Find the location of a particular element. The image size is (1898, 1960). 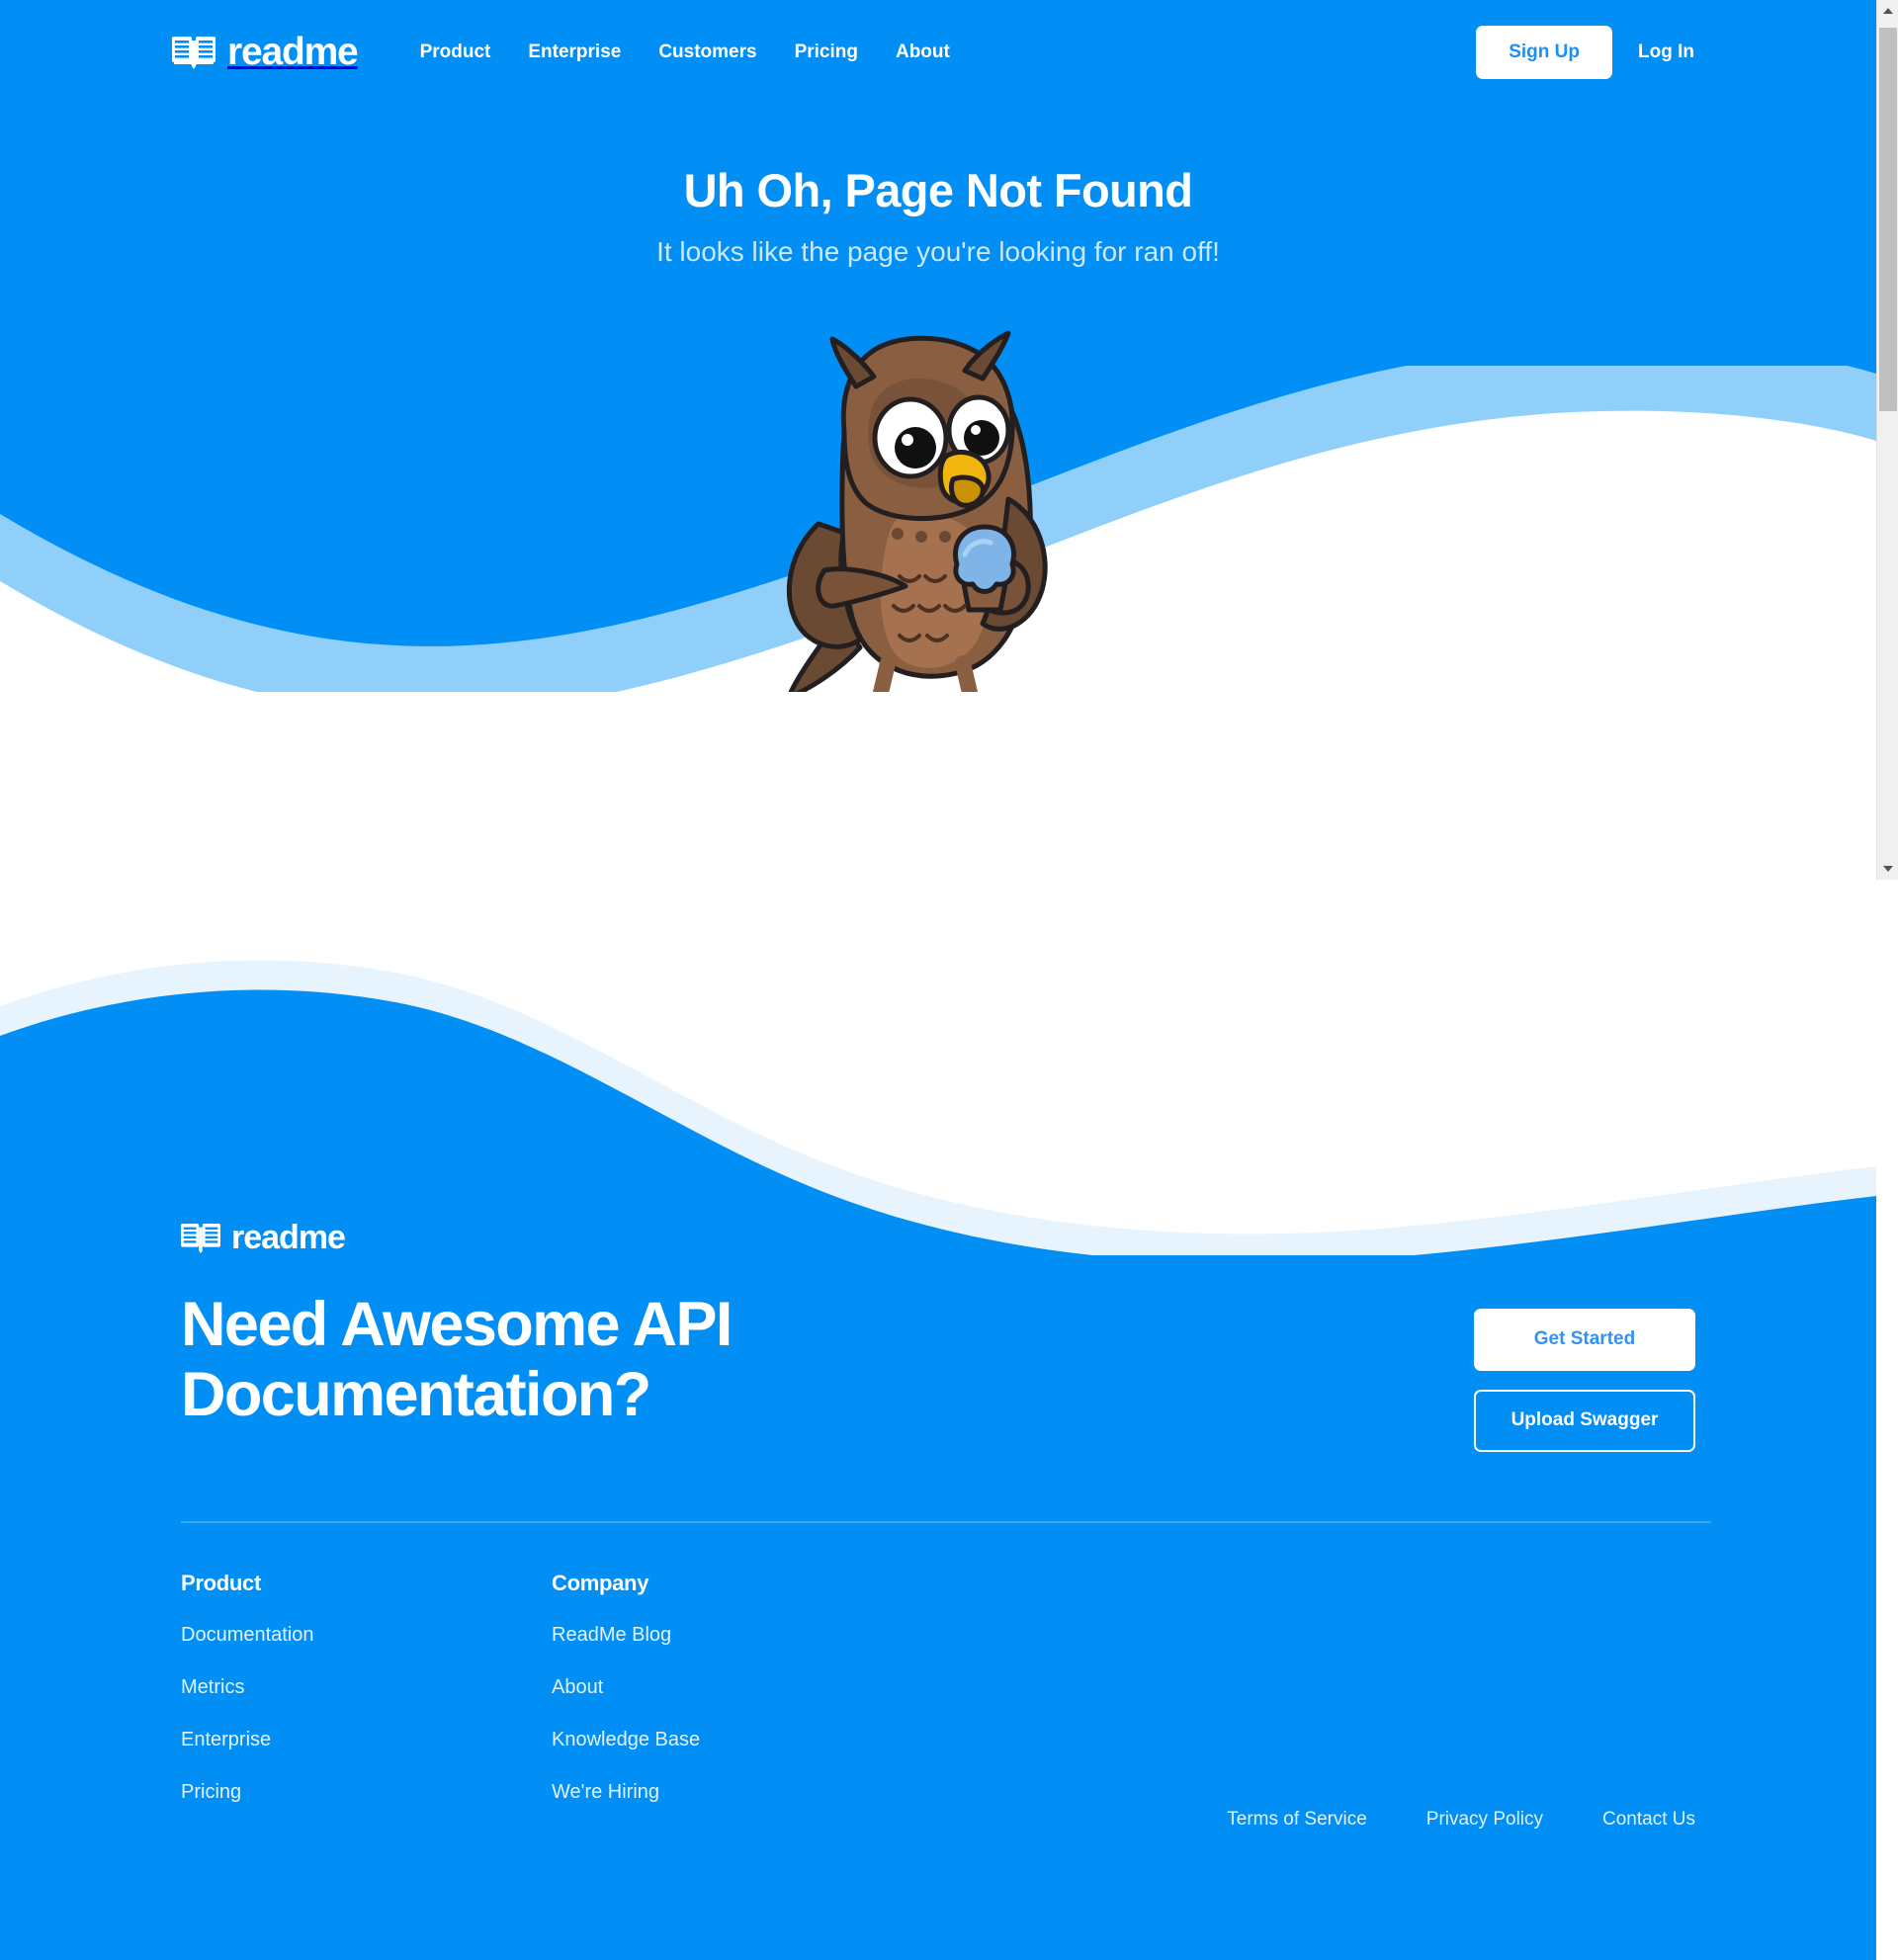

footer-cta-buttons: Get Started Upload Swagger is located at coordinates (1584, 1381).